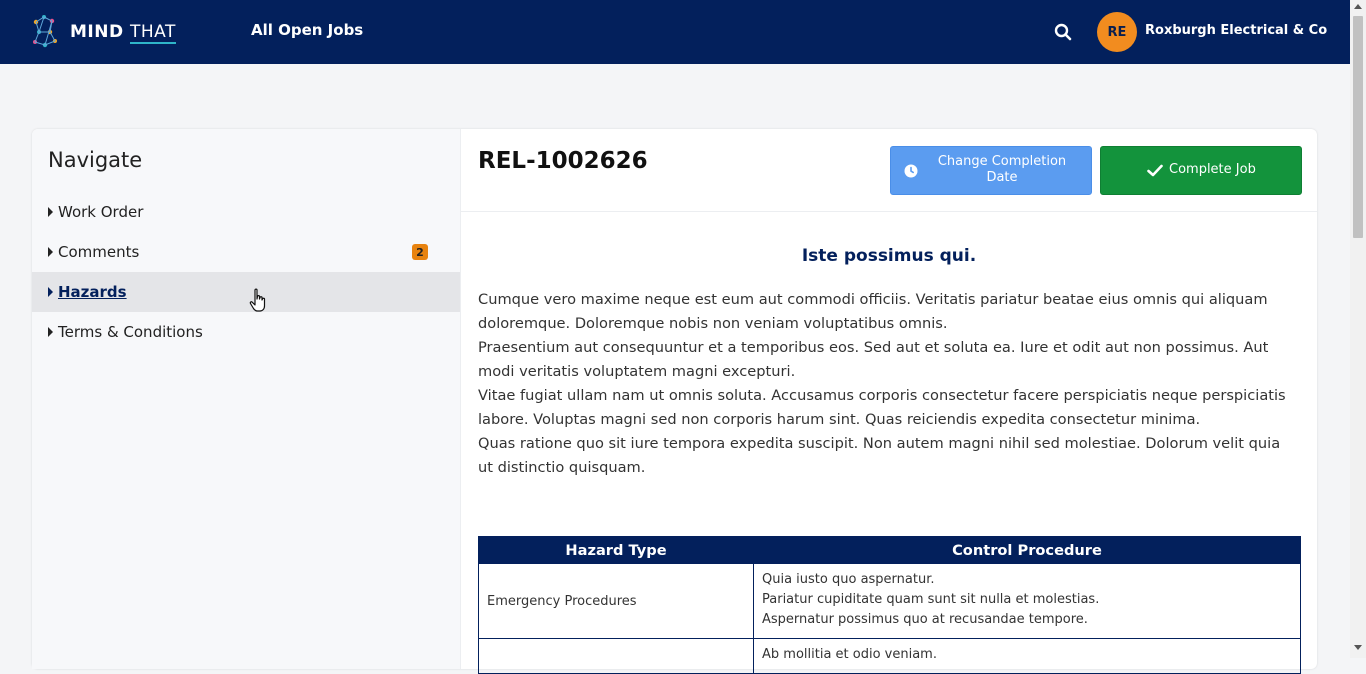  I want to click on check-icon, so click(1155, 170).